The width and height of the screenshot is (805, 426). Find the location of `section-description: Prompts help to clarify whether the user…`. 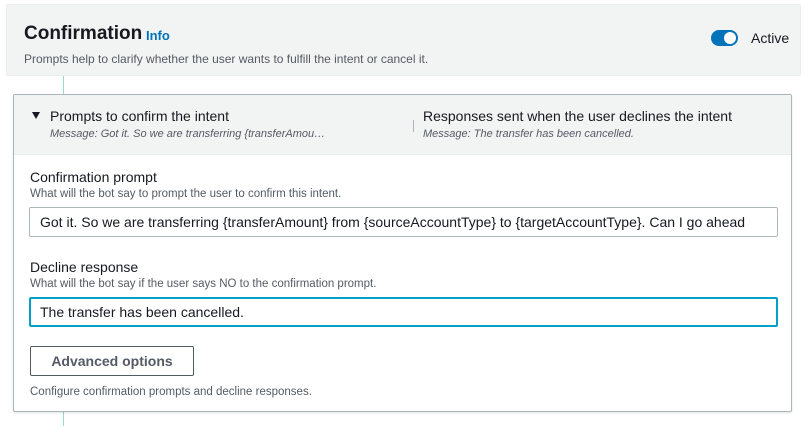

section-description: Prompts help to clarify whether the user… is located at coordinates (226, 59).